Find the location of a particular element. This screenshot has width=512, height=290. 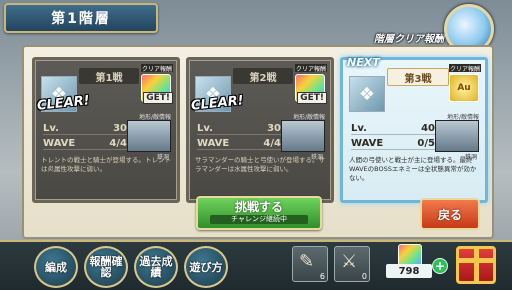

sword-icon: ⚔ is located at coordinates (349, 261).